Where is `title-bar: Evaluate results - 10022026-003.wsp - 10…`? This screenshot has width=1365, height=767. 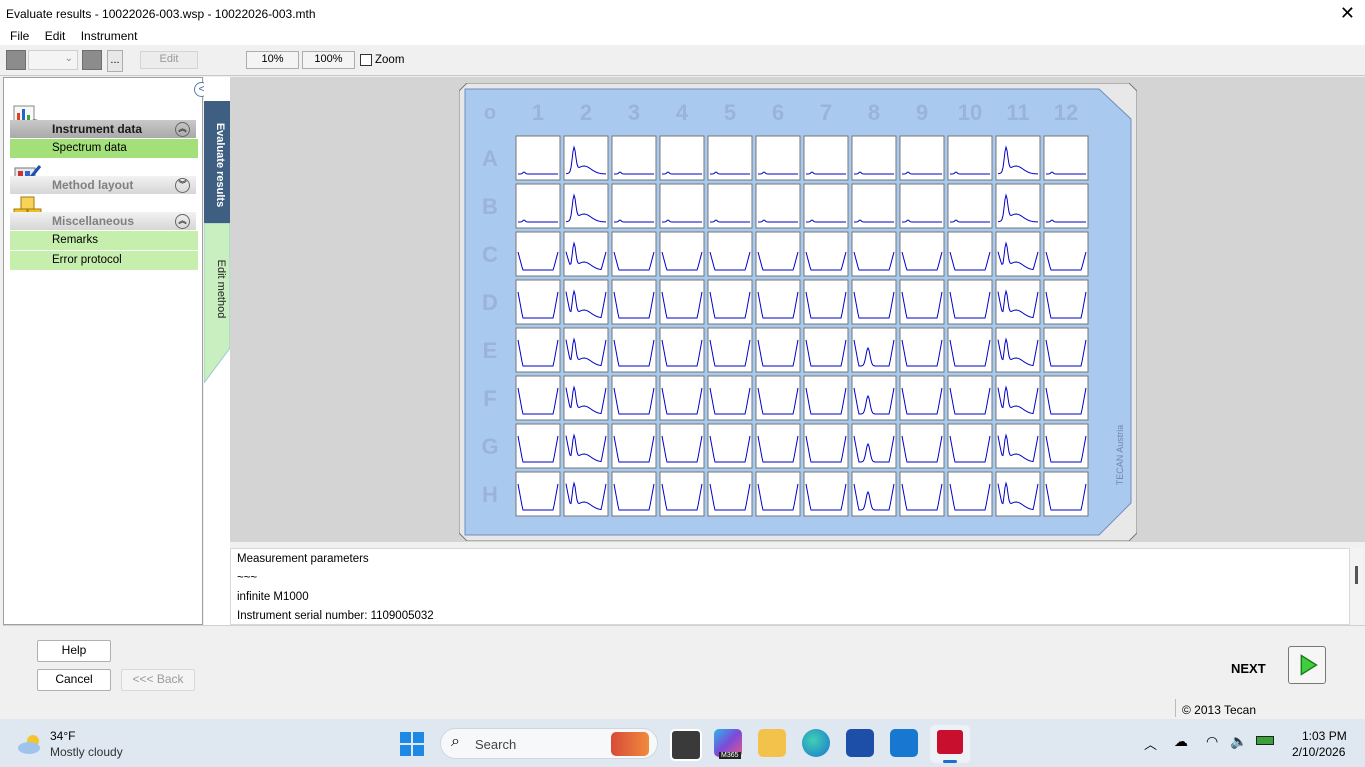 title-bar: Evaluate results - 10022026-003.wsp - 10… is located at coordinates (682, 13).